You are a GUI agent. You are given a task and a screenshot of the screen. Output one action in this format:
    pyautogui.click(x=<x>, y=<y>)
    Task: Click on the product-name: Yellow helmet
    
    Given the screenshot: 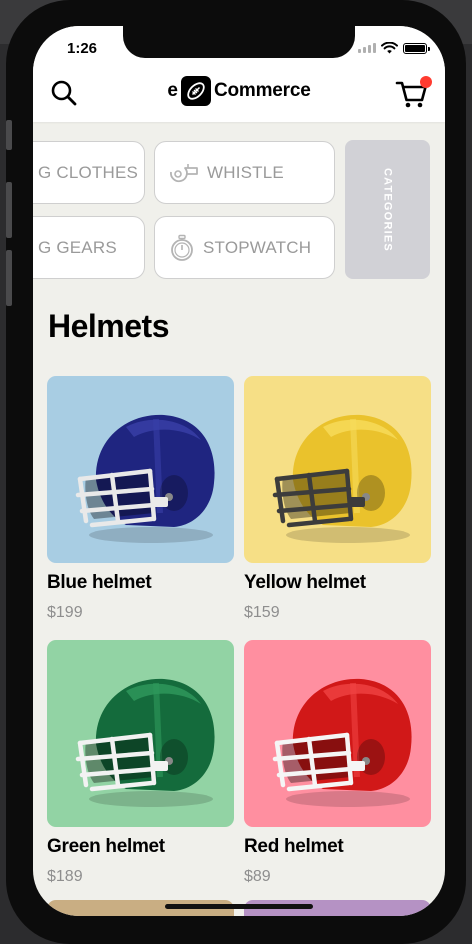 What is the action you would take?
    pyautogui.click(x=305, y=582)
    